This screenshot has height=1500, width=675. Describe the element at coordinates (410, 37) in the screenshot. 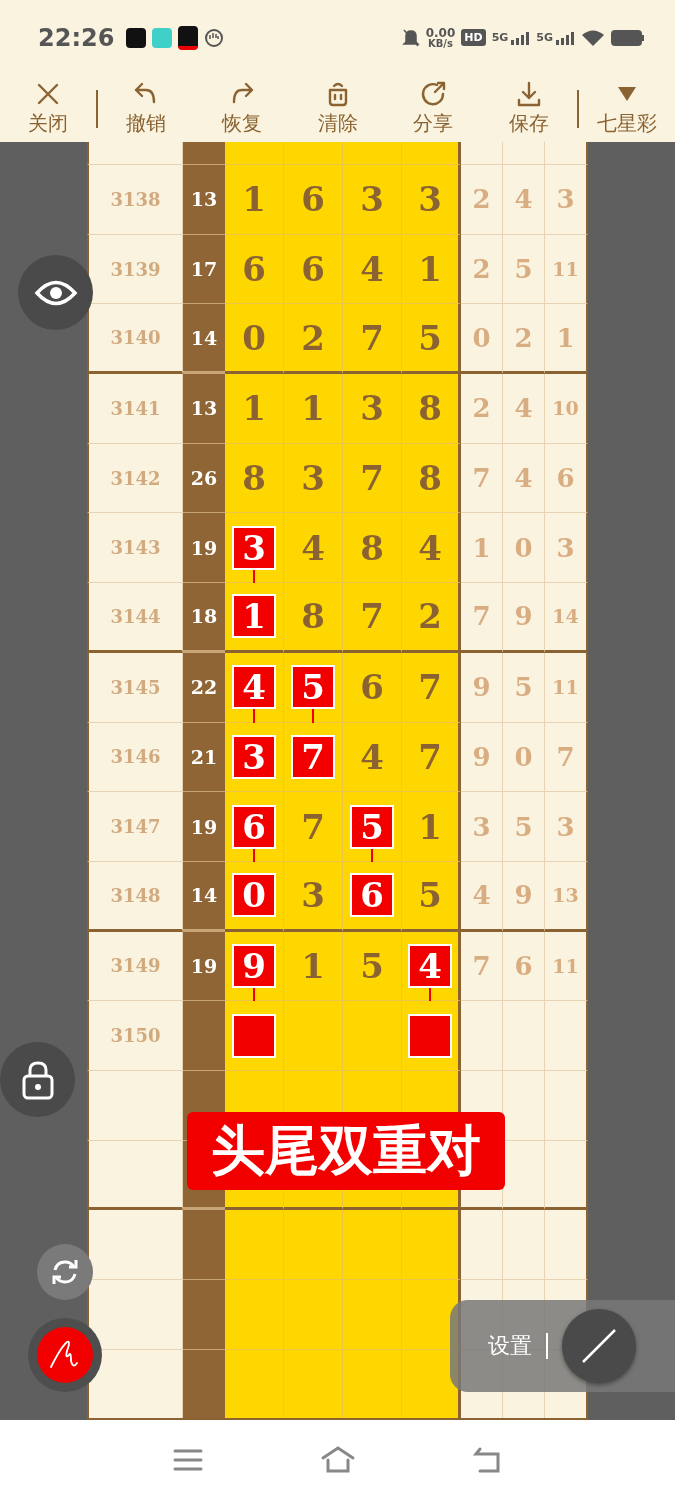

I see `bell-muted-icon` at that location.